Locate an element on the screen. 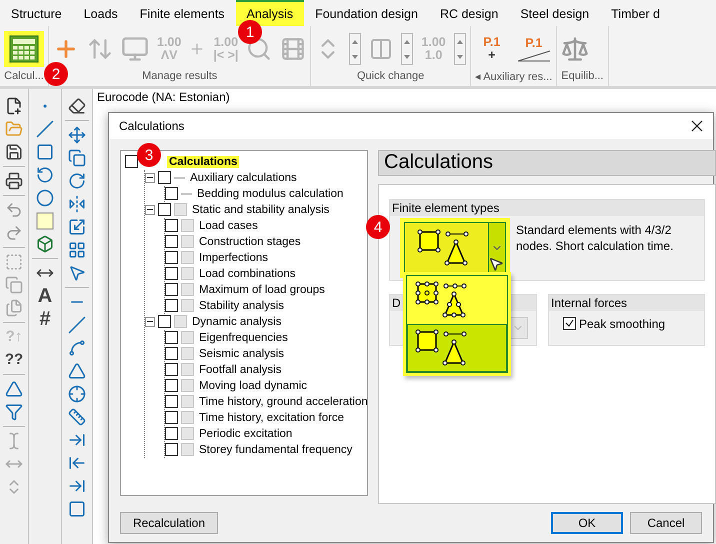  mouse-cursor-icon is located at coordinates (496, 264).